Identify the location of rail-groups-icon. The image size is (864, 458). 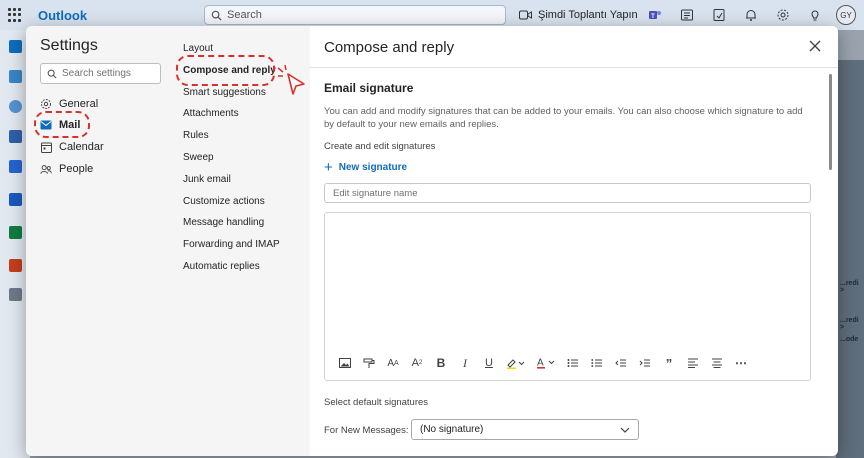
(15, 136).